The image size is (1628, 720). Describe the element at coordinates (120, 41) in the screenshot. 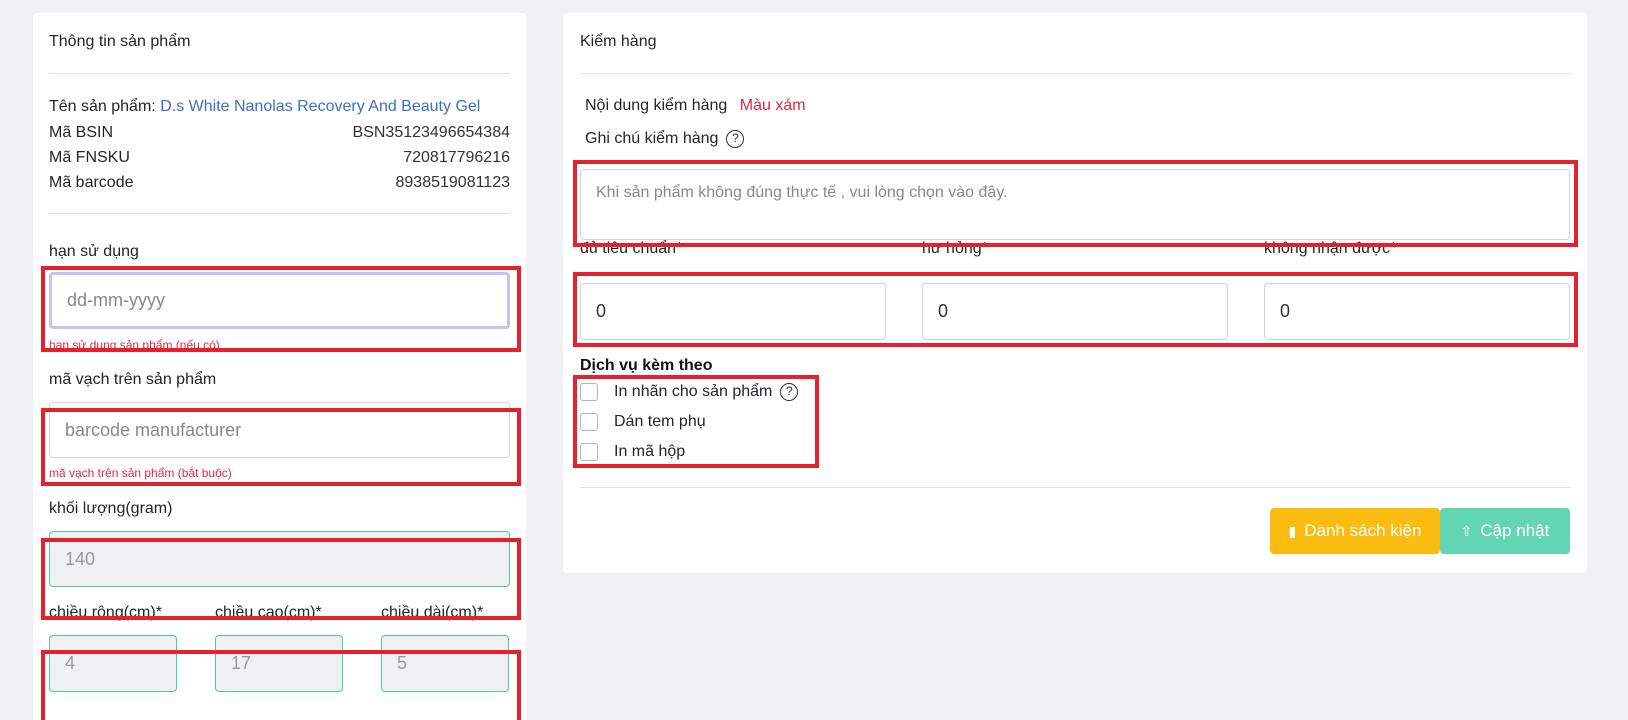

I see `product-info-title: Thông tin sản phẩm` at that location.